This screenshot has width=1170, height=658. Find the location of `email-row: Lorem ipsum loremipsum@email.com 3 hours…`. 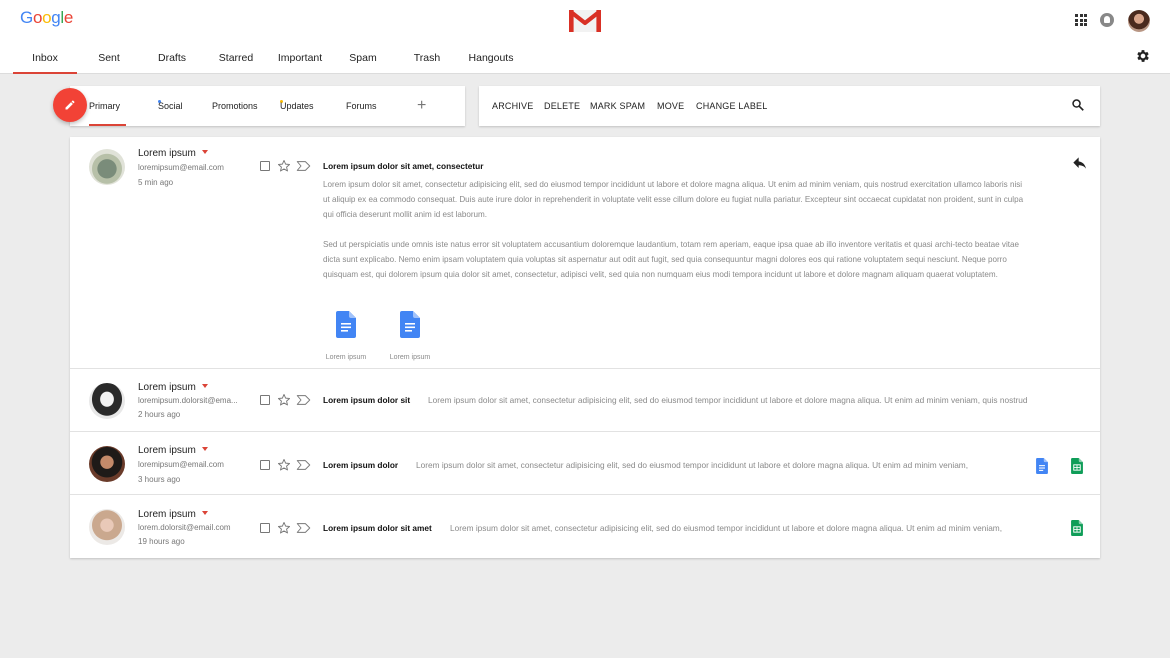

email-row: Lorem ipsum loremipsum@email.com 3 hours… is located at coordinates (585, 463).